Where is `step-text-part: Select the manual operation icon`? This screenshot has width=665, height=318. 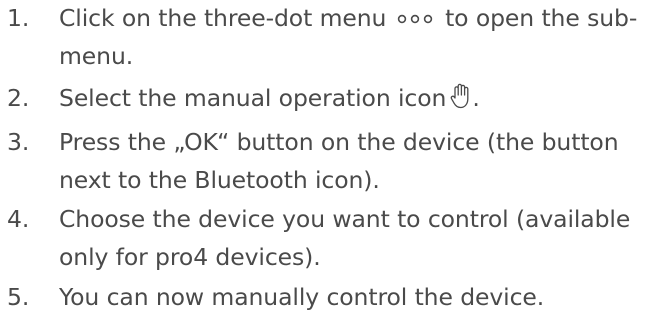 step-text-part: Select the manual operation icon is located at coordinates (253, 98).